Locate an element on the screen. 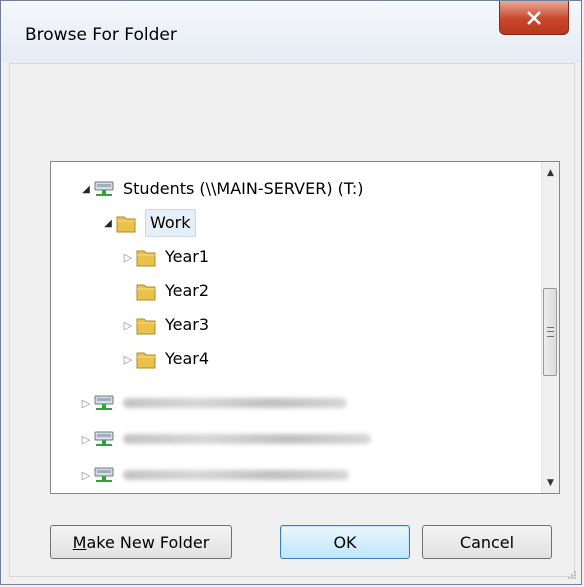  scroll-down-icon: ▼ is located at coordinates (550, 482).